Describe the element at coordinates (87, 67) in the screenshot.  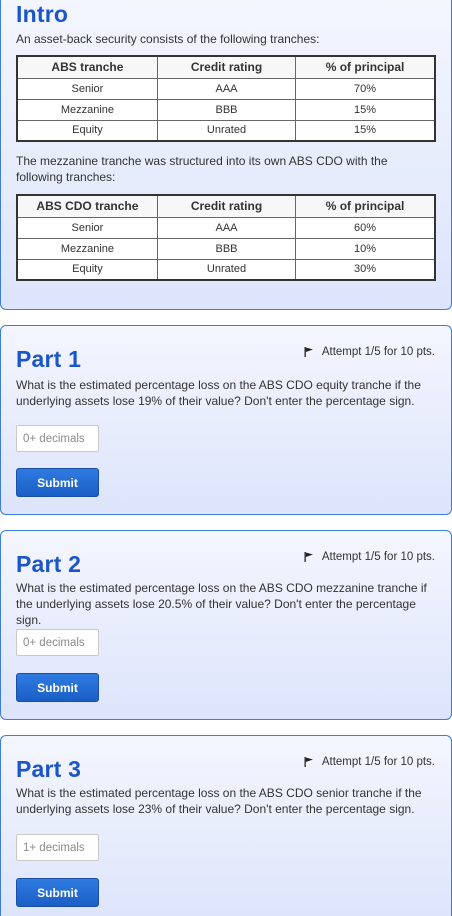
I see `table-header: ABS tranche` at that location.